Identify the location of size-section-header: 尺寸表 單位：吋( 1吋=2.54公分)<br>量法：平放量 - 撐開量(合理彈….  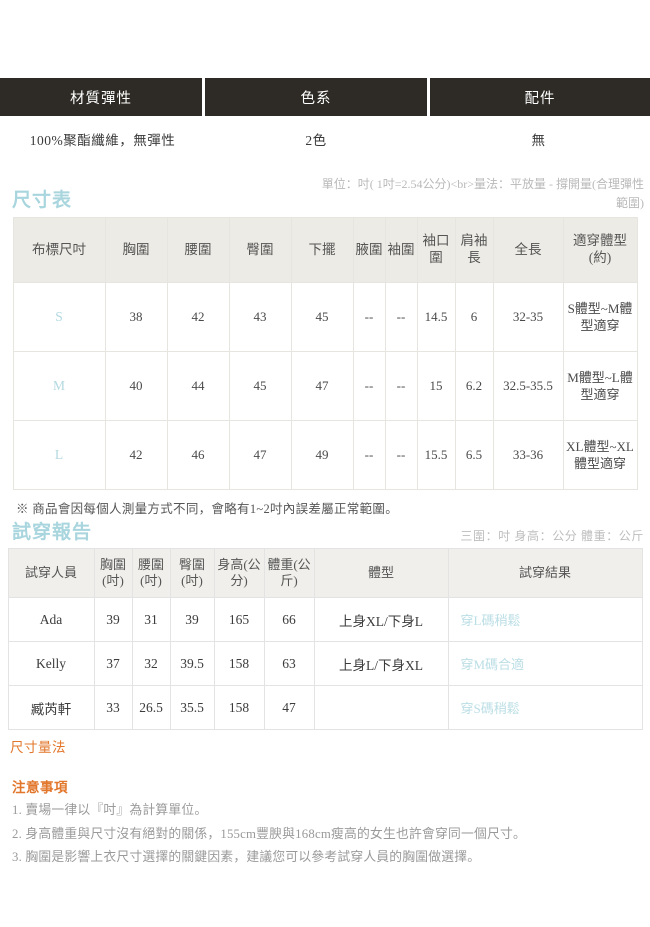
(325, 193).